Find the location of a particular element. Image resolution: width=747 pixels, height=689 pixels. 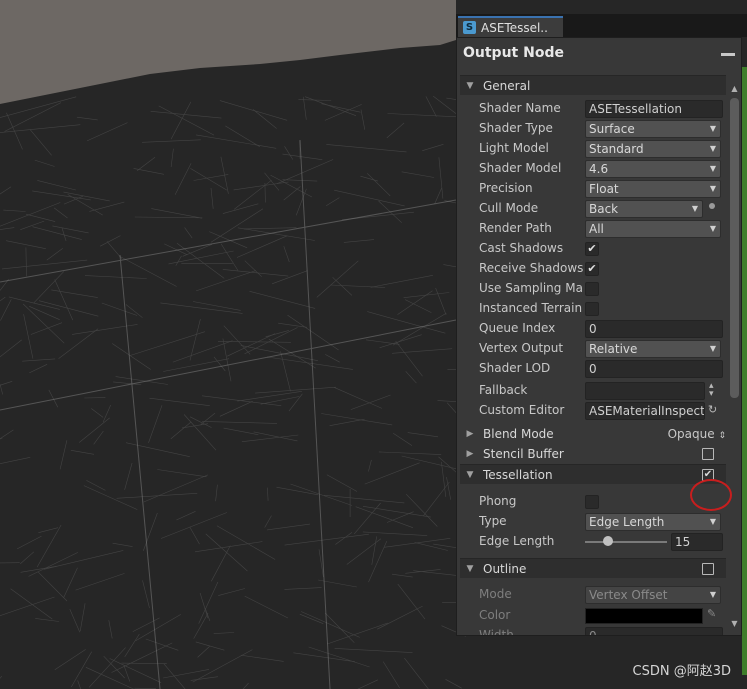

shader-model-value: 4.6 is located at coordinates (599, 169).